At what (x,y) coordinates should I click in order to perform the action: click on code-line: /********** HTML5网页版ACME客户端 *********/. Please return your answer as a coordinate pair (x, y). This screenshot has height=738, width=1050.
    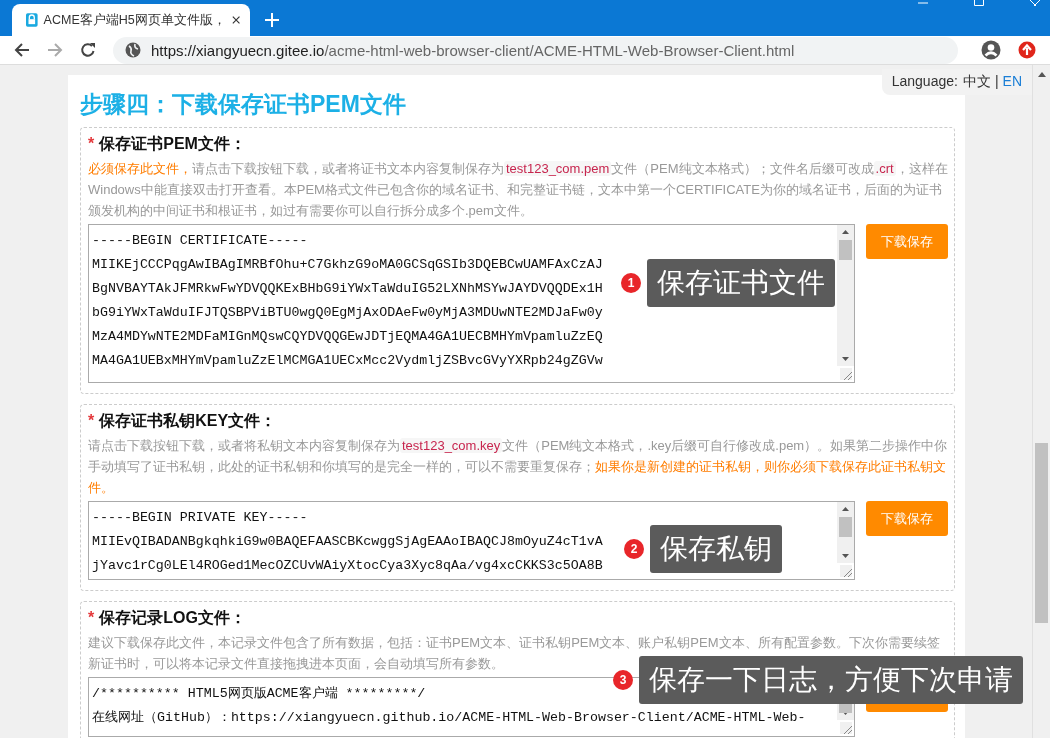
    Looking at the image, I should click on (259, 694).